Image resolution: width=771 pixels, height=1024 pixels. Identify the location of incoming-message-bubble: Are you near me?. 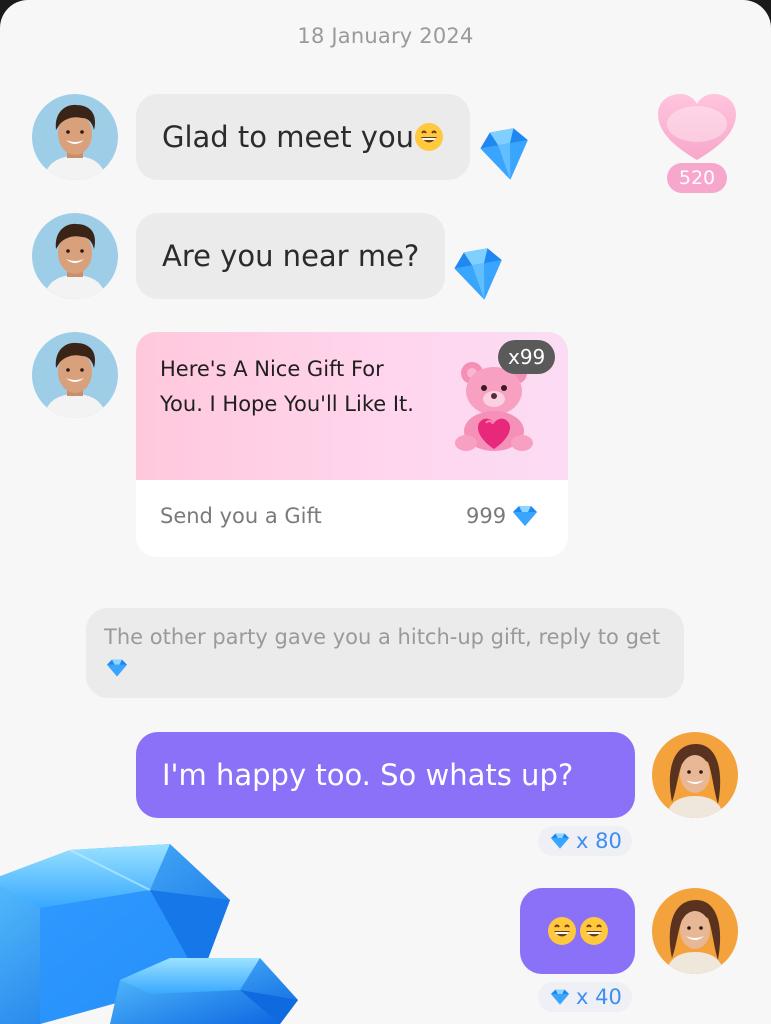
(291, 256).